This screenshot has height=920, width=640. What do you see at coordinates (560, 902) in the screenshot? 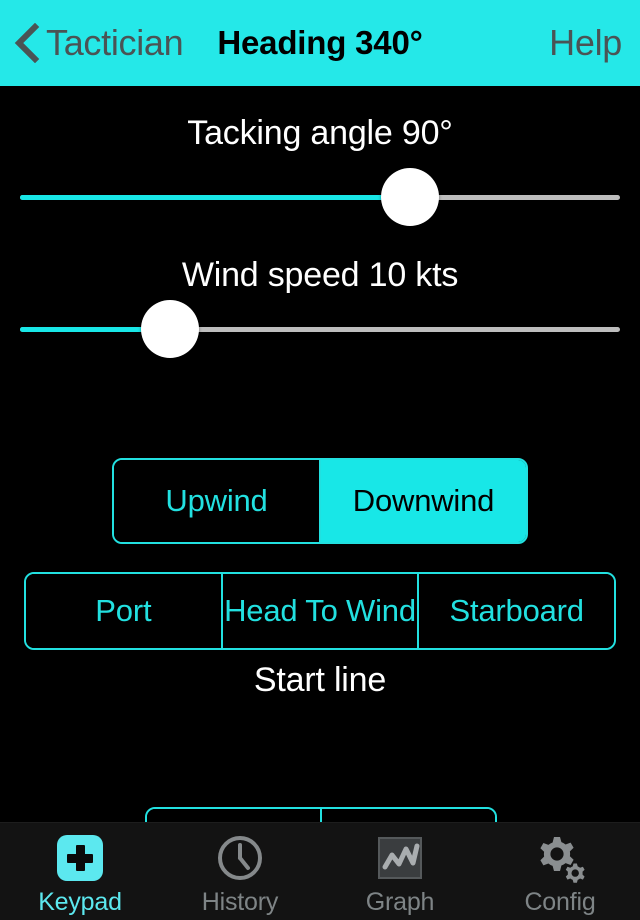
I see `tab-config-label: Config` at bounding box center [560, 902].